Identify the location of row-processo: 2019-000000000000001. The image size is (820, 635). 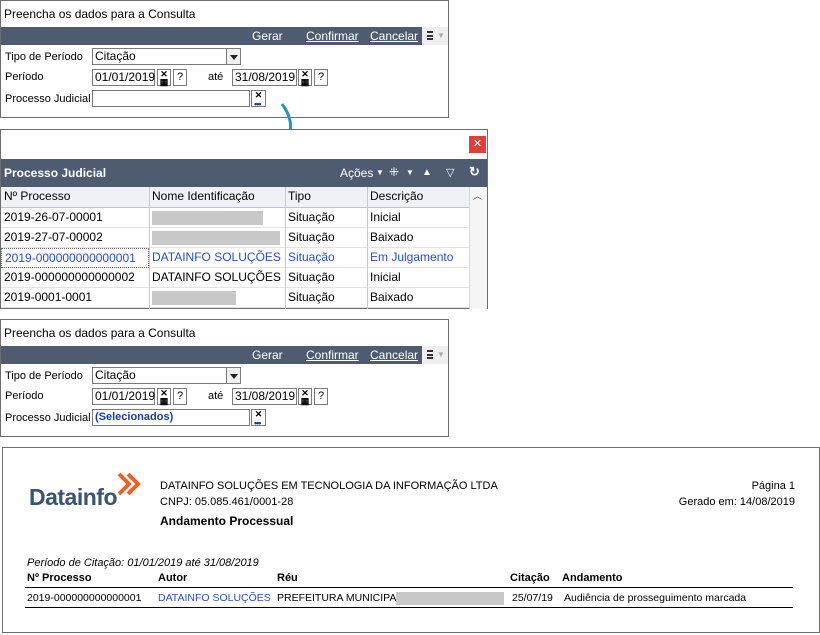
(84, 598).